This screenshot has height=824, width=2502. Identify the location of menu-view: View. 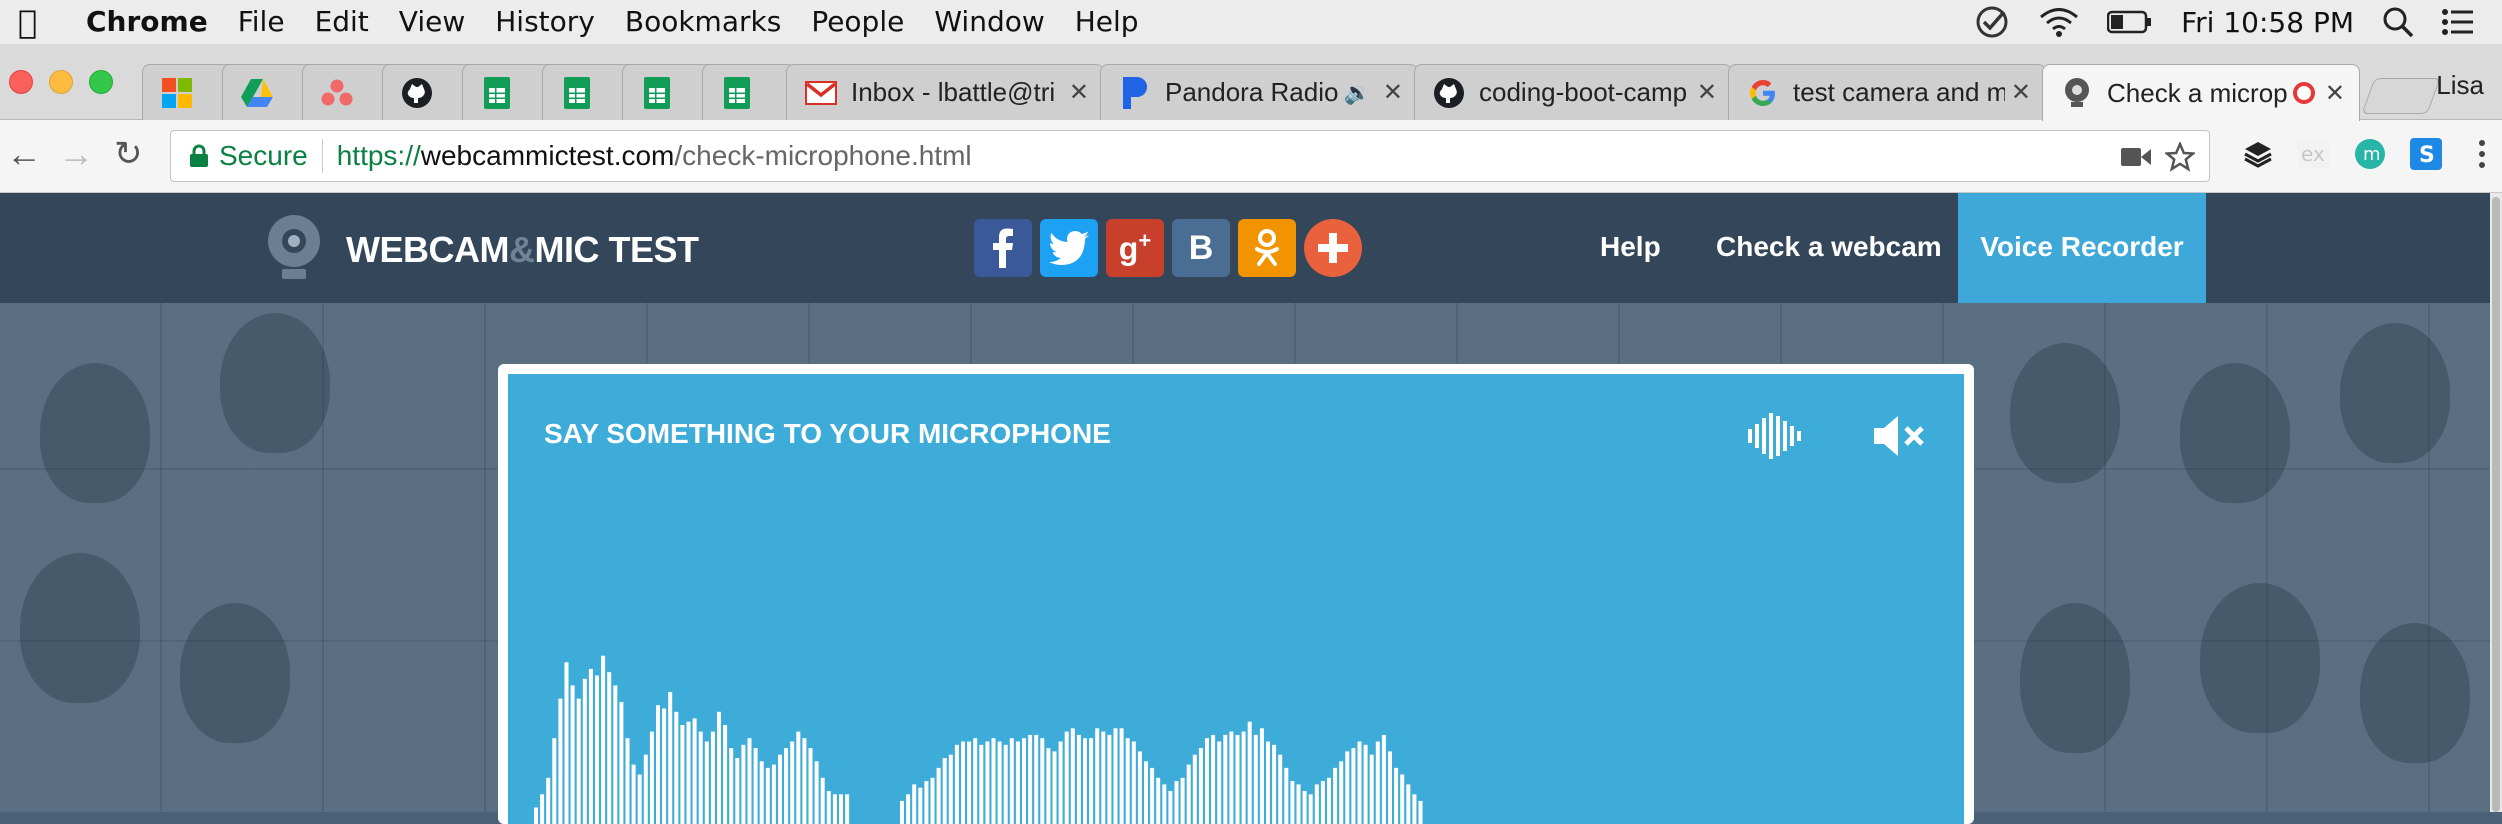
(432, 22).